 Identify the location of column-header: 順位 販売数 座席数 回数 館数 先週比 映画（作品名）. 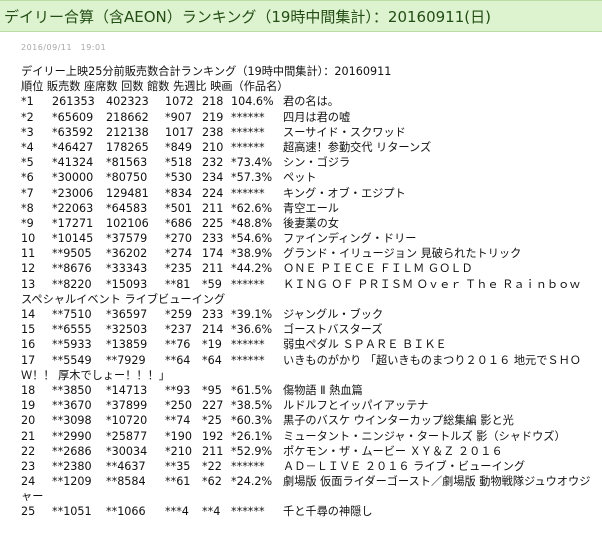
(155, 87).